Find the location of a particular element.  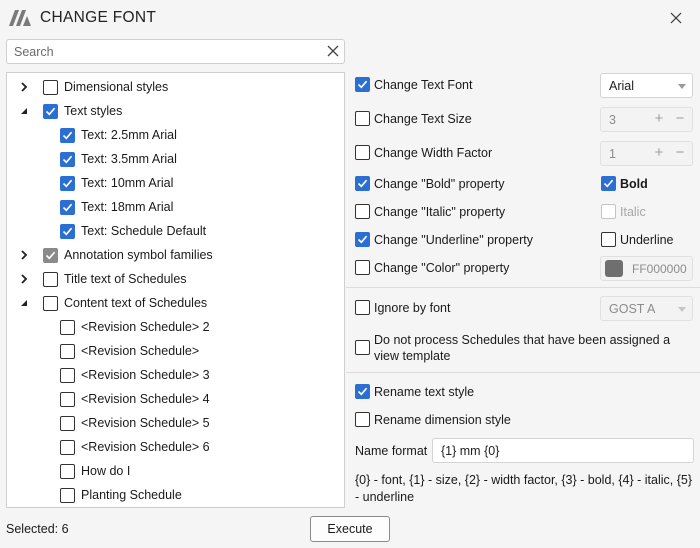

bold-property-label: Change "Bold" property is located at coordinates (439, 184).